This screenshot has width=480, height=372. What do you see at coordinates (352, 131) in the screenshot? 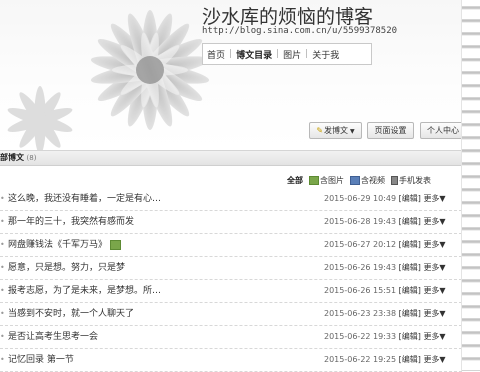
I see `chevron-down-icon: ▼` at bounding box center [352, 131].